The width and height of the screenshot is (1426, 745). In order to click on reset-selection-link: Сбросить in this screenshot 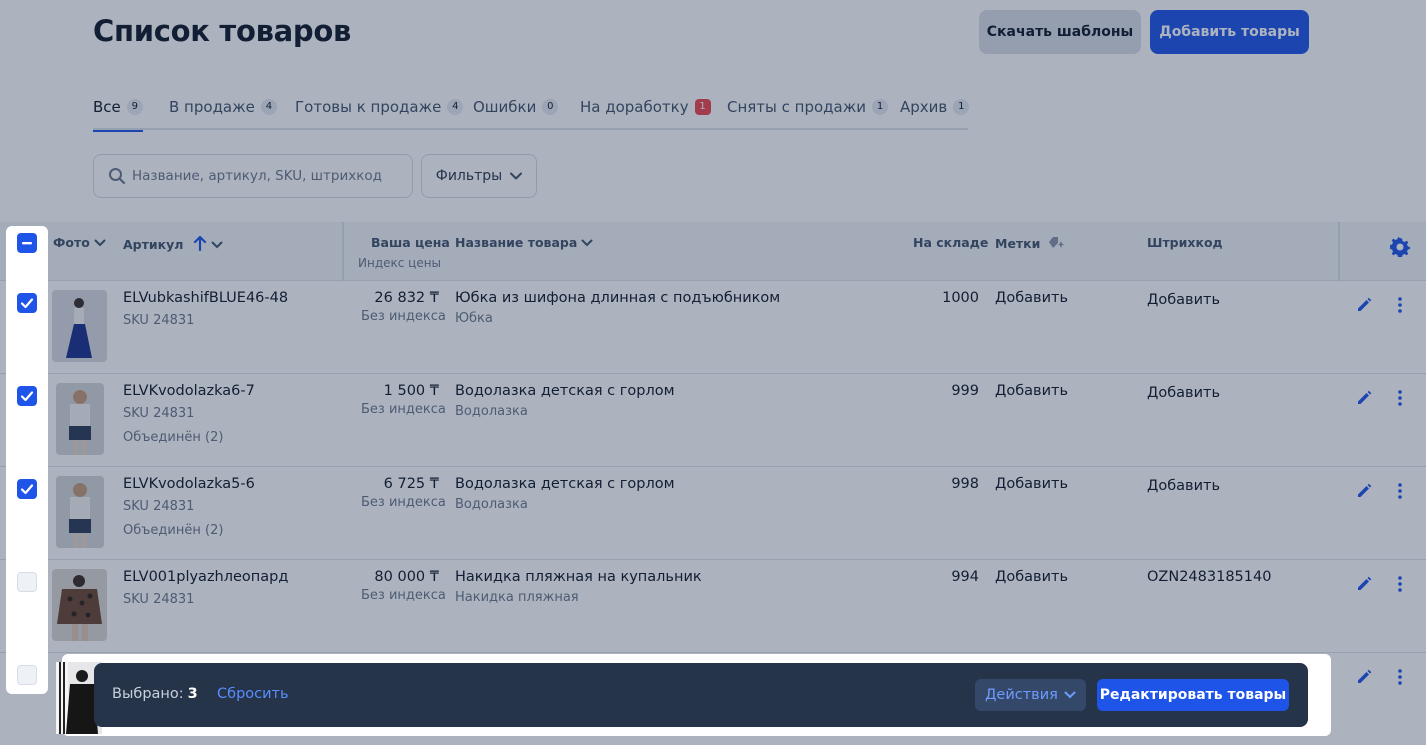, I will do `click(253, 694)`.